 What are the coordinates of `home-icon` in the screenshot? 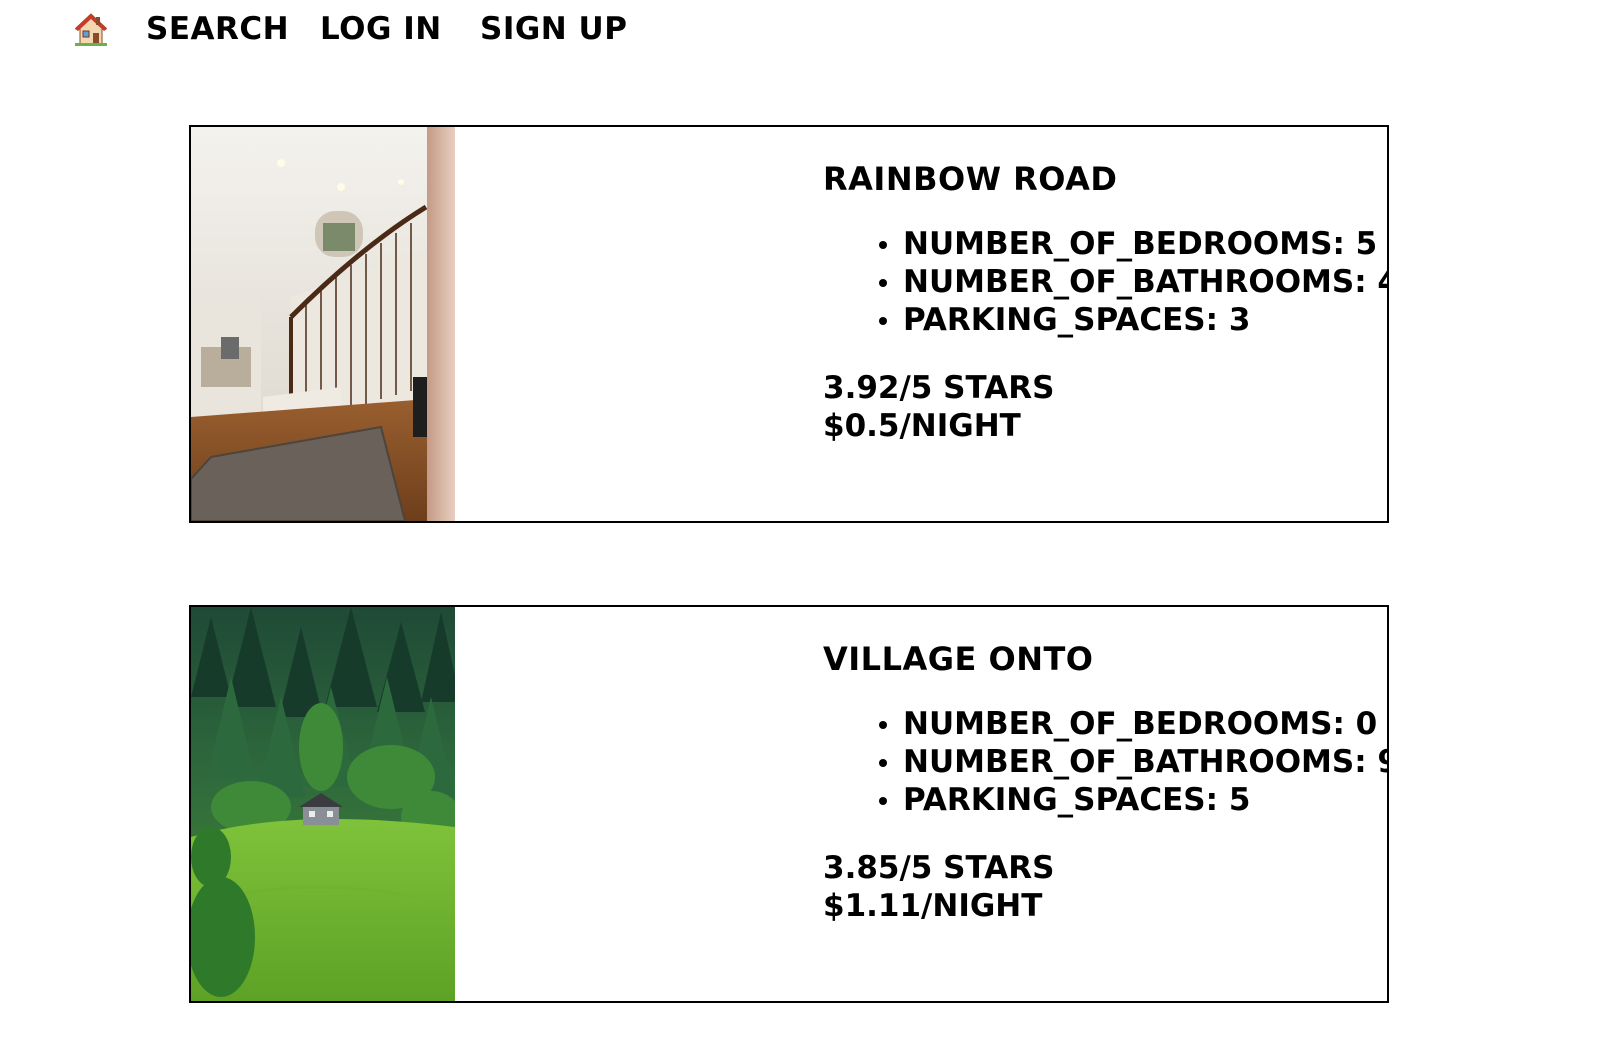 It's located at (91, 29).